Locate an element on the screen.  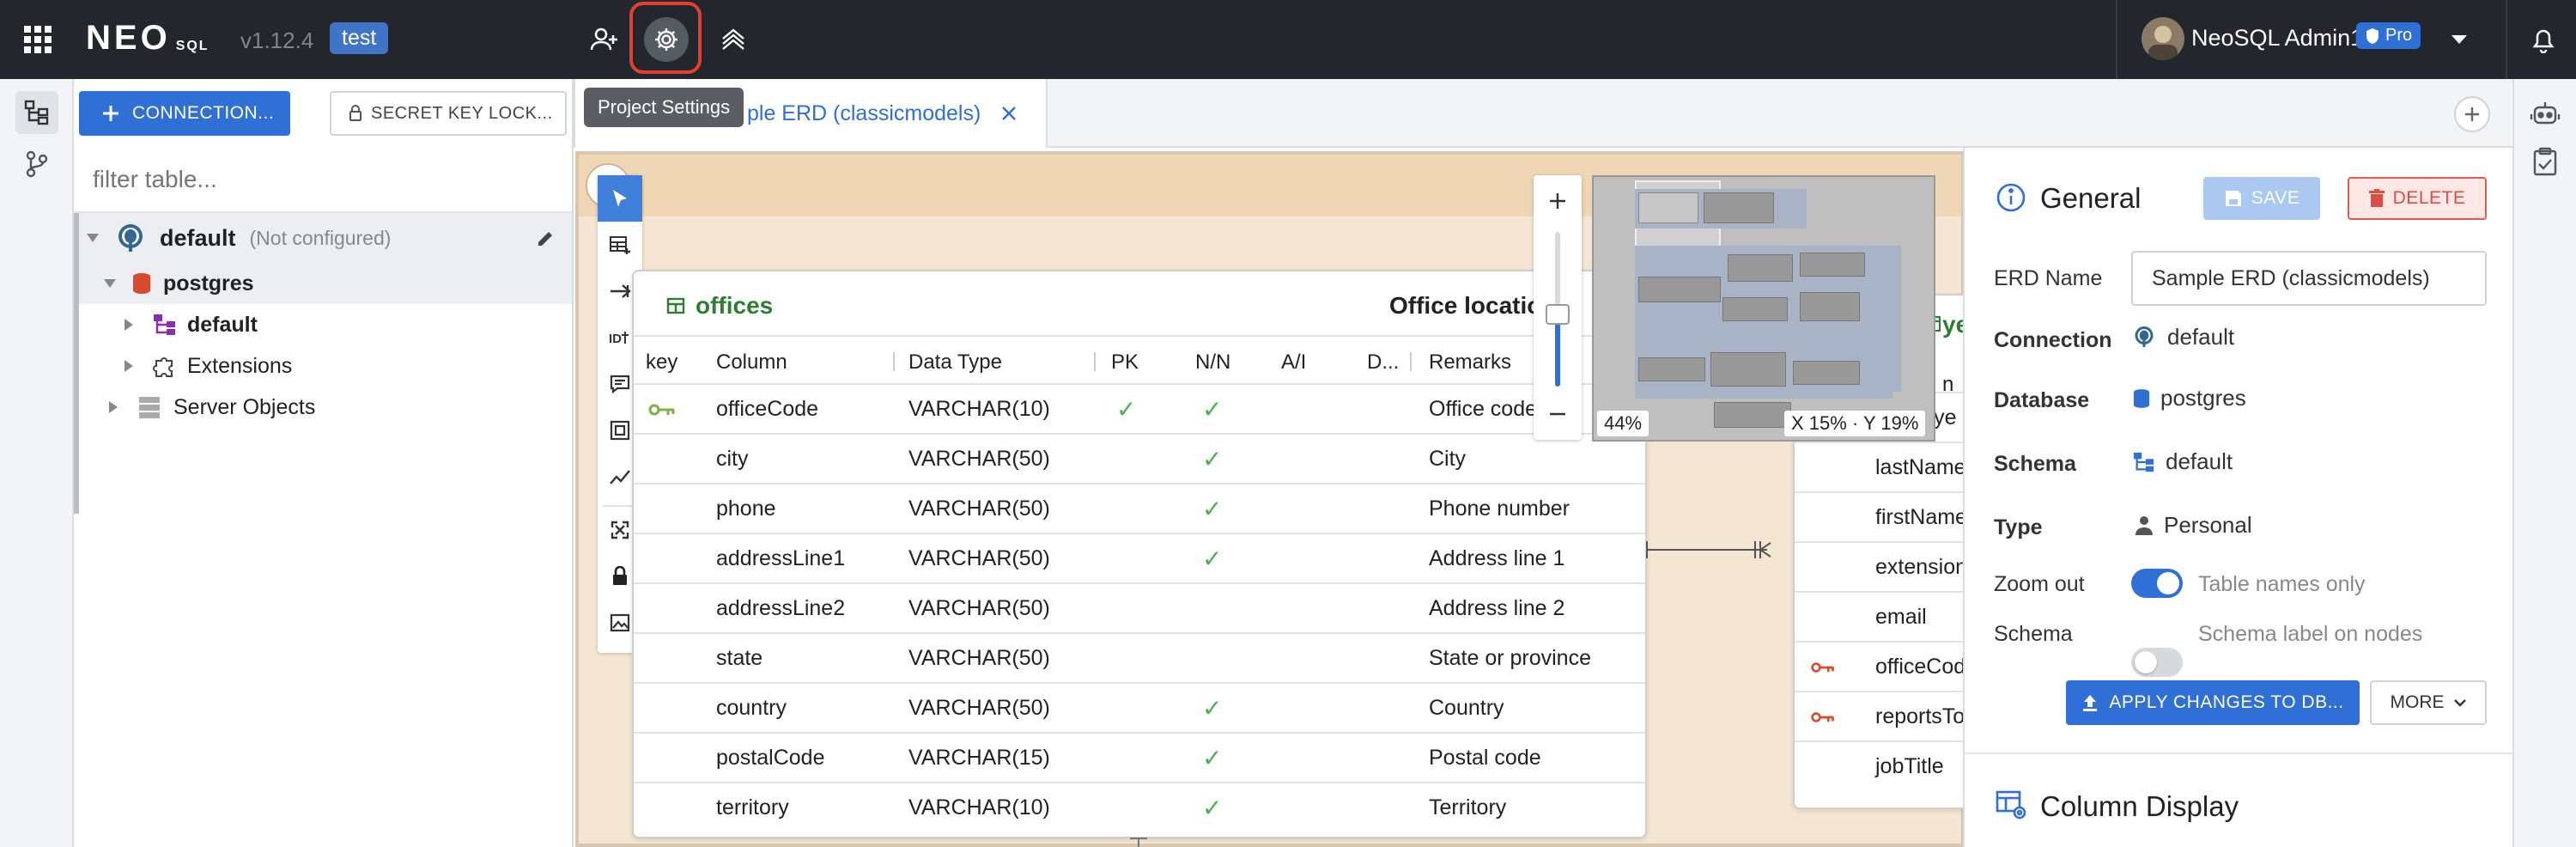
apps-grid-icon is located at coordinates (38, 39).